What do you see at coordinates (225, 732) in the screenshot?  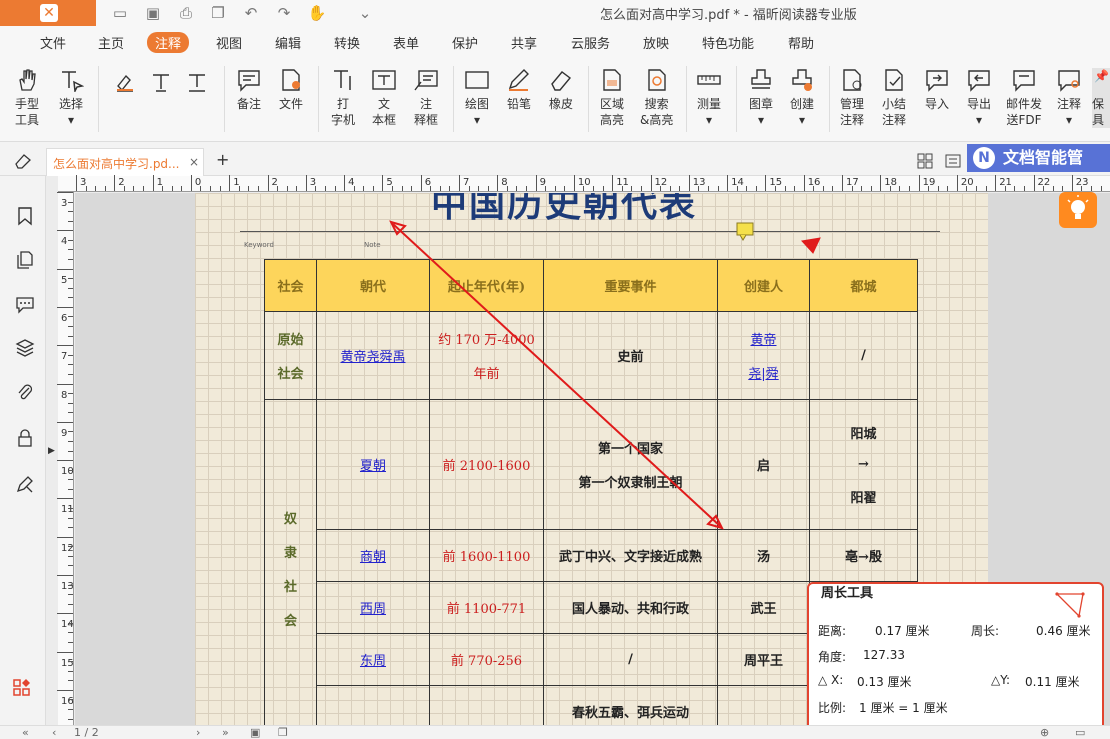 I see `last-page-icon: »` at bounding box center [225, 732].